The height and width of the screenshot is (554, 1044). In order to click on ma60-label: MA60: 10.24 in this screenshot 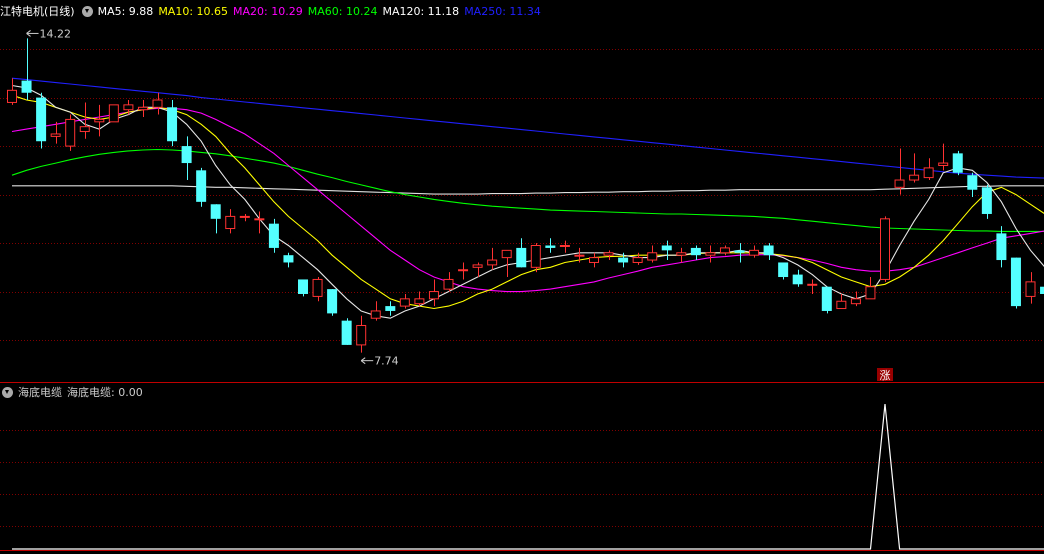, I will do `click(342, 11)`.